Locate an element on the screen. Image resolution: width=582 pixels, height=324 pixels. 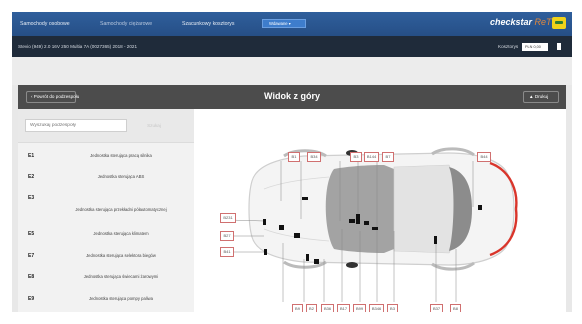
part-code: E8 is located at coordinates (31, 277).